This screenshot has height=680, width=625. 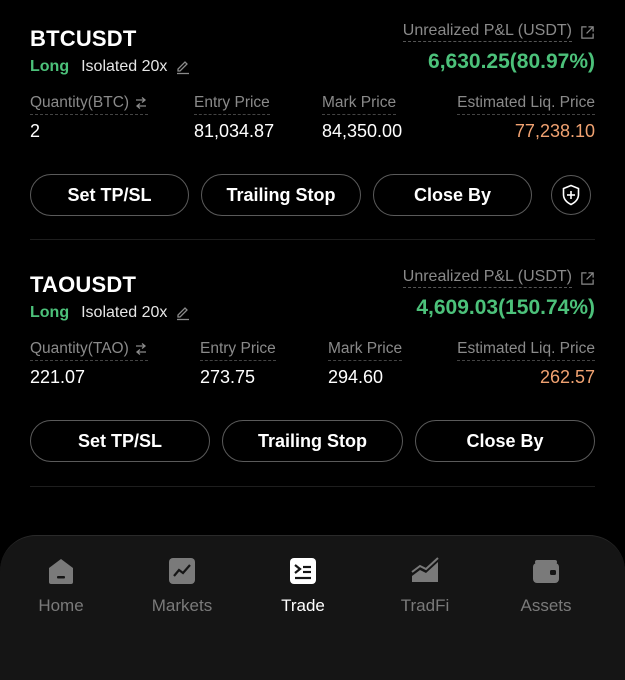 What do you see at coordinates (425, 569) in the screenshot?
I see `tradfi-icon` at bounding box center [425, 569].